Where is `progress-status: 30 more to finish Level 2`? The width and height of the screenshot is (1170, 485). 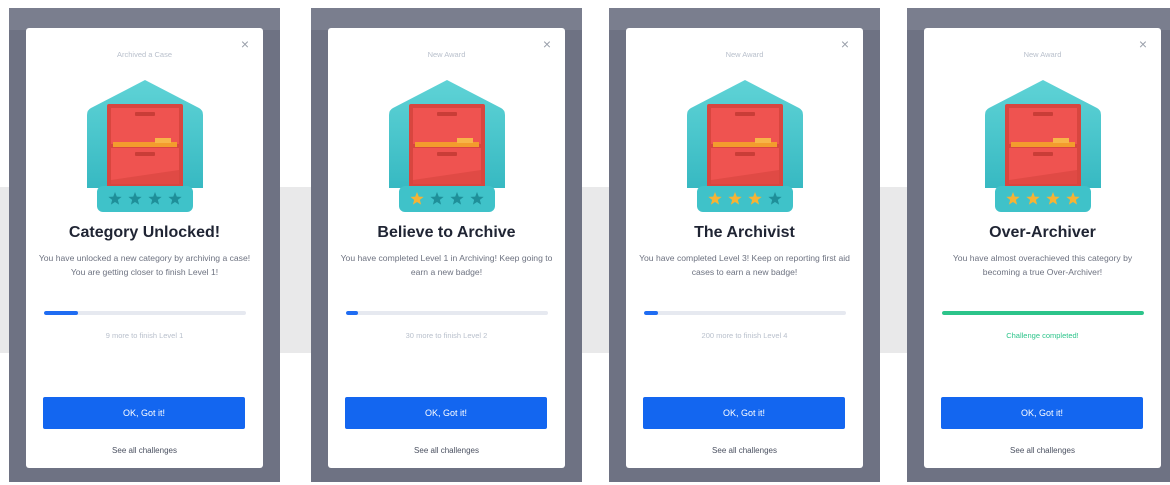
progress-status: 30 more to finish Level 2 is located at coordinates (446, 335).